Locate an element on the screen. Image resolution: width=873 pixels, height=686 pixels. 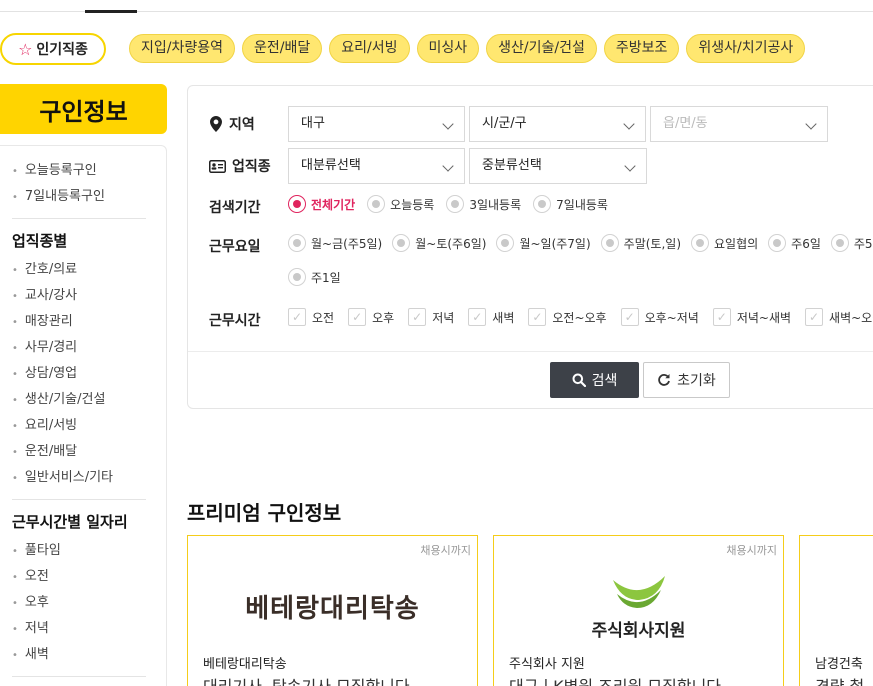
time-option-label: 새벽 is located at coordinates (503, 317).